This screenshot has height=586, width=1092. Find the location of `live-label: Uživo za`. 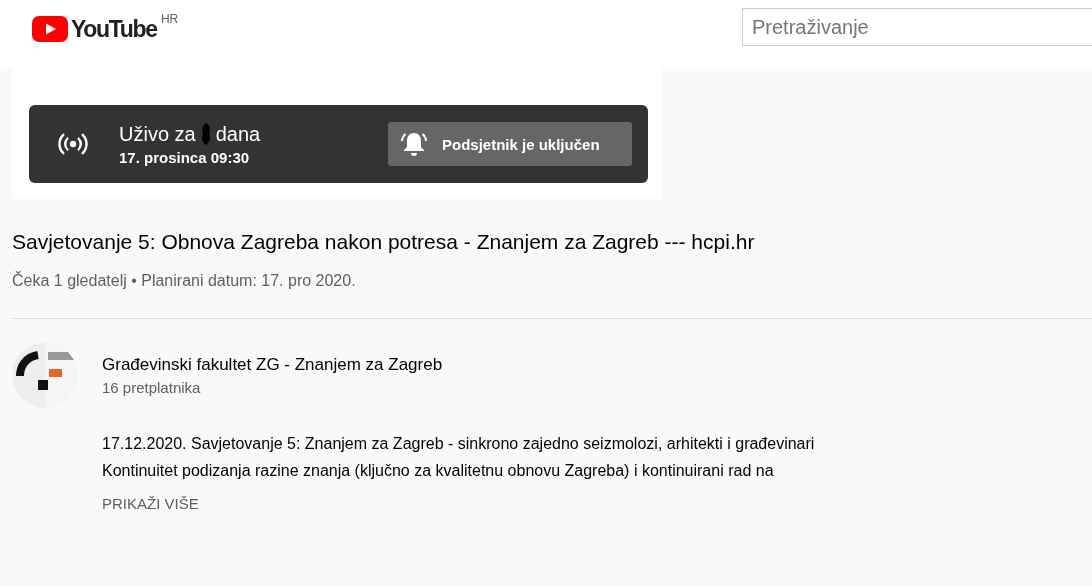

live-label: Uživo za is located at coordinates (157, 134).